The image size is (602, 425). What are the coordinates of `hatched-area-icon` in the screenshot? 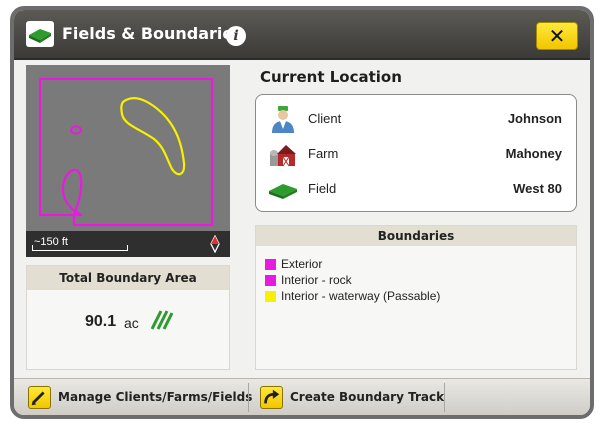 It's located at (162, 320).